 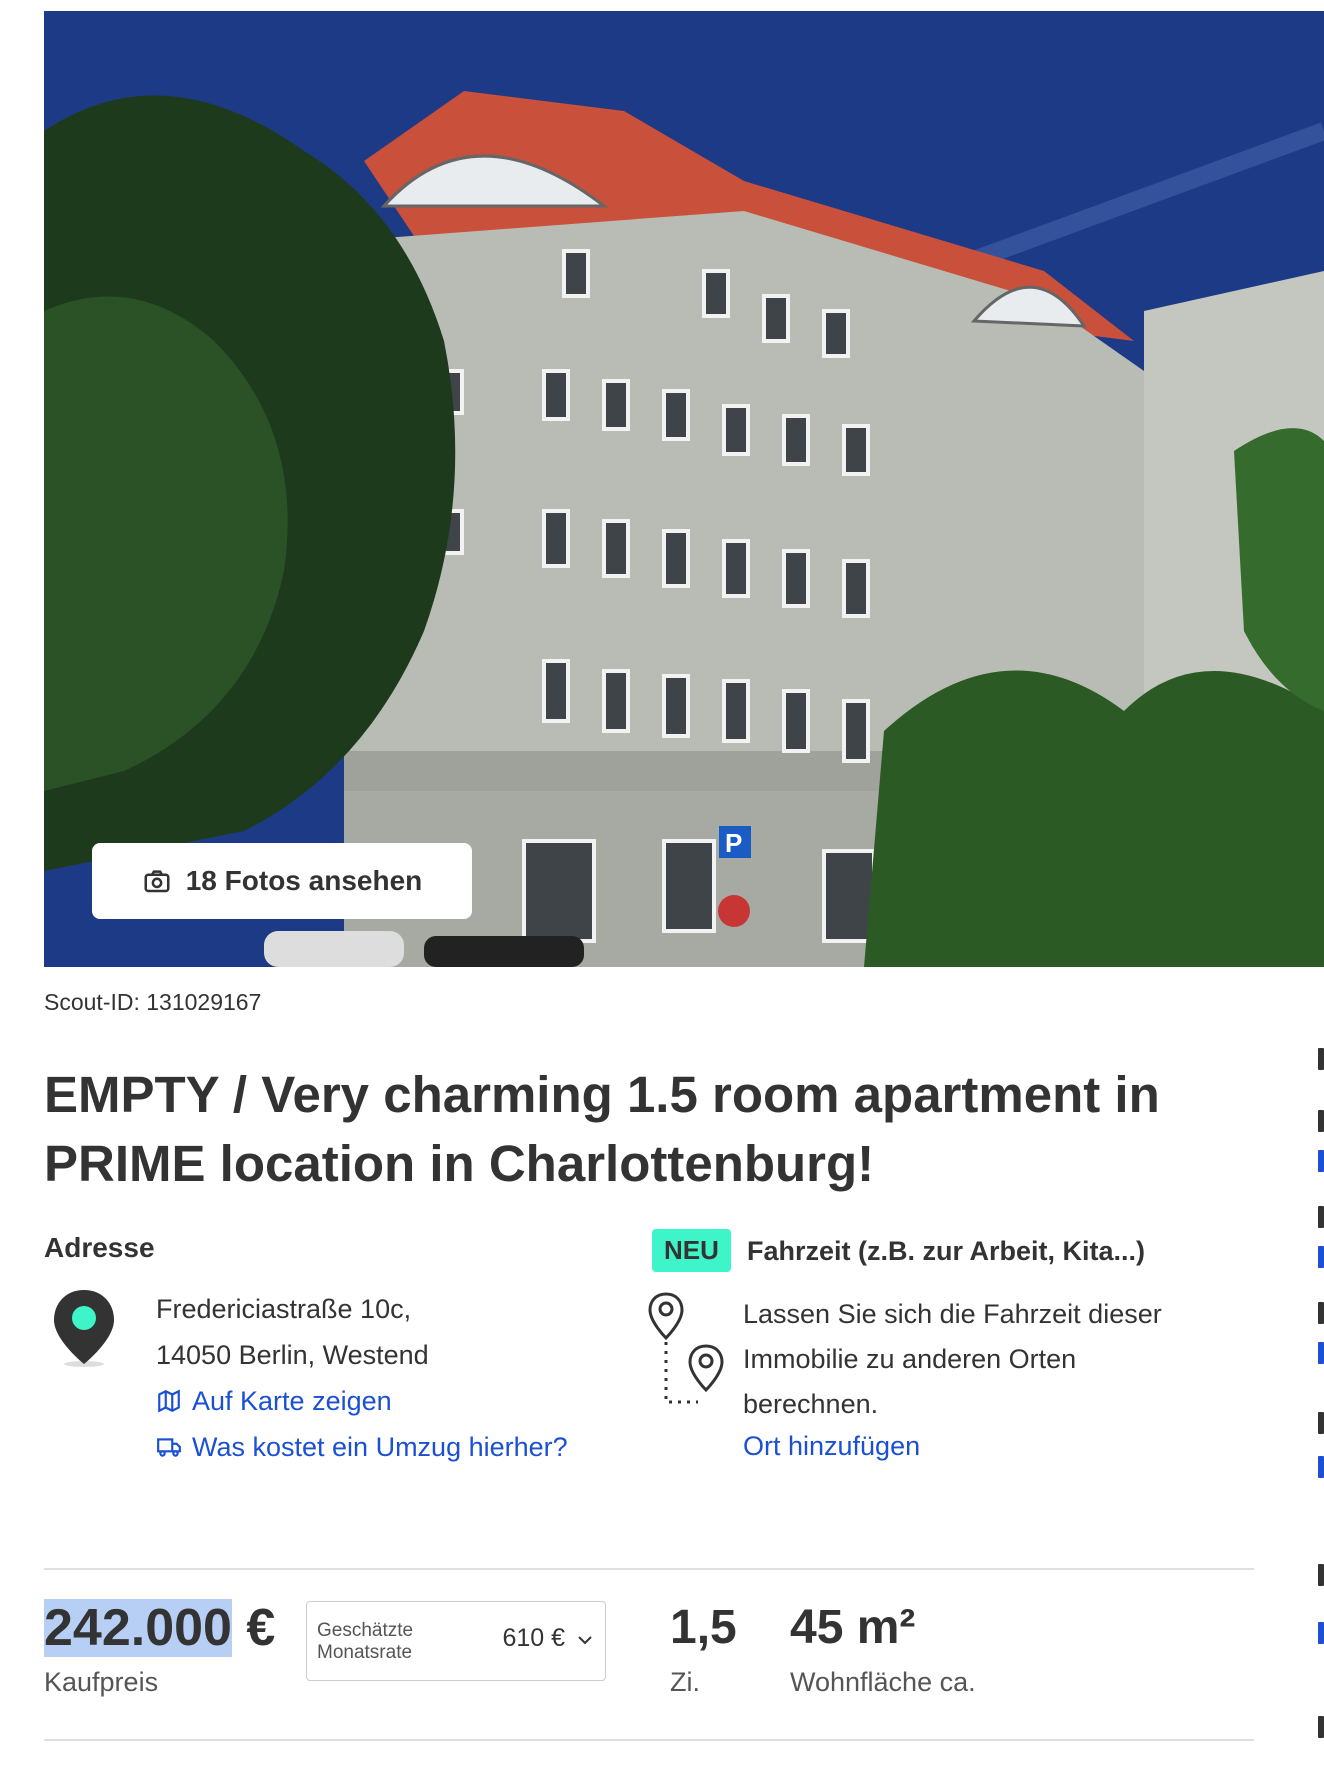 What do you see at coordinates (153, 1002) in the screenshot?
I see `scout-id: Scout-ID: 131029167` at bounding box center [153, 1002].